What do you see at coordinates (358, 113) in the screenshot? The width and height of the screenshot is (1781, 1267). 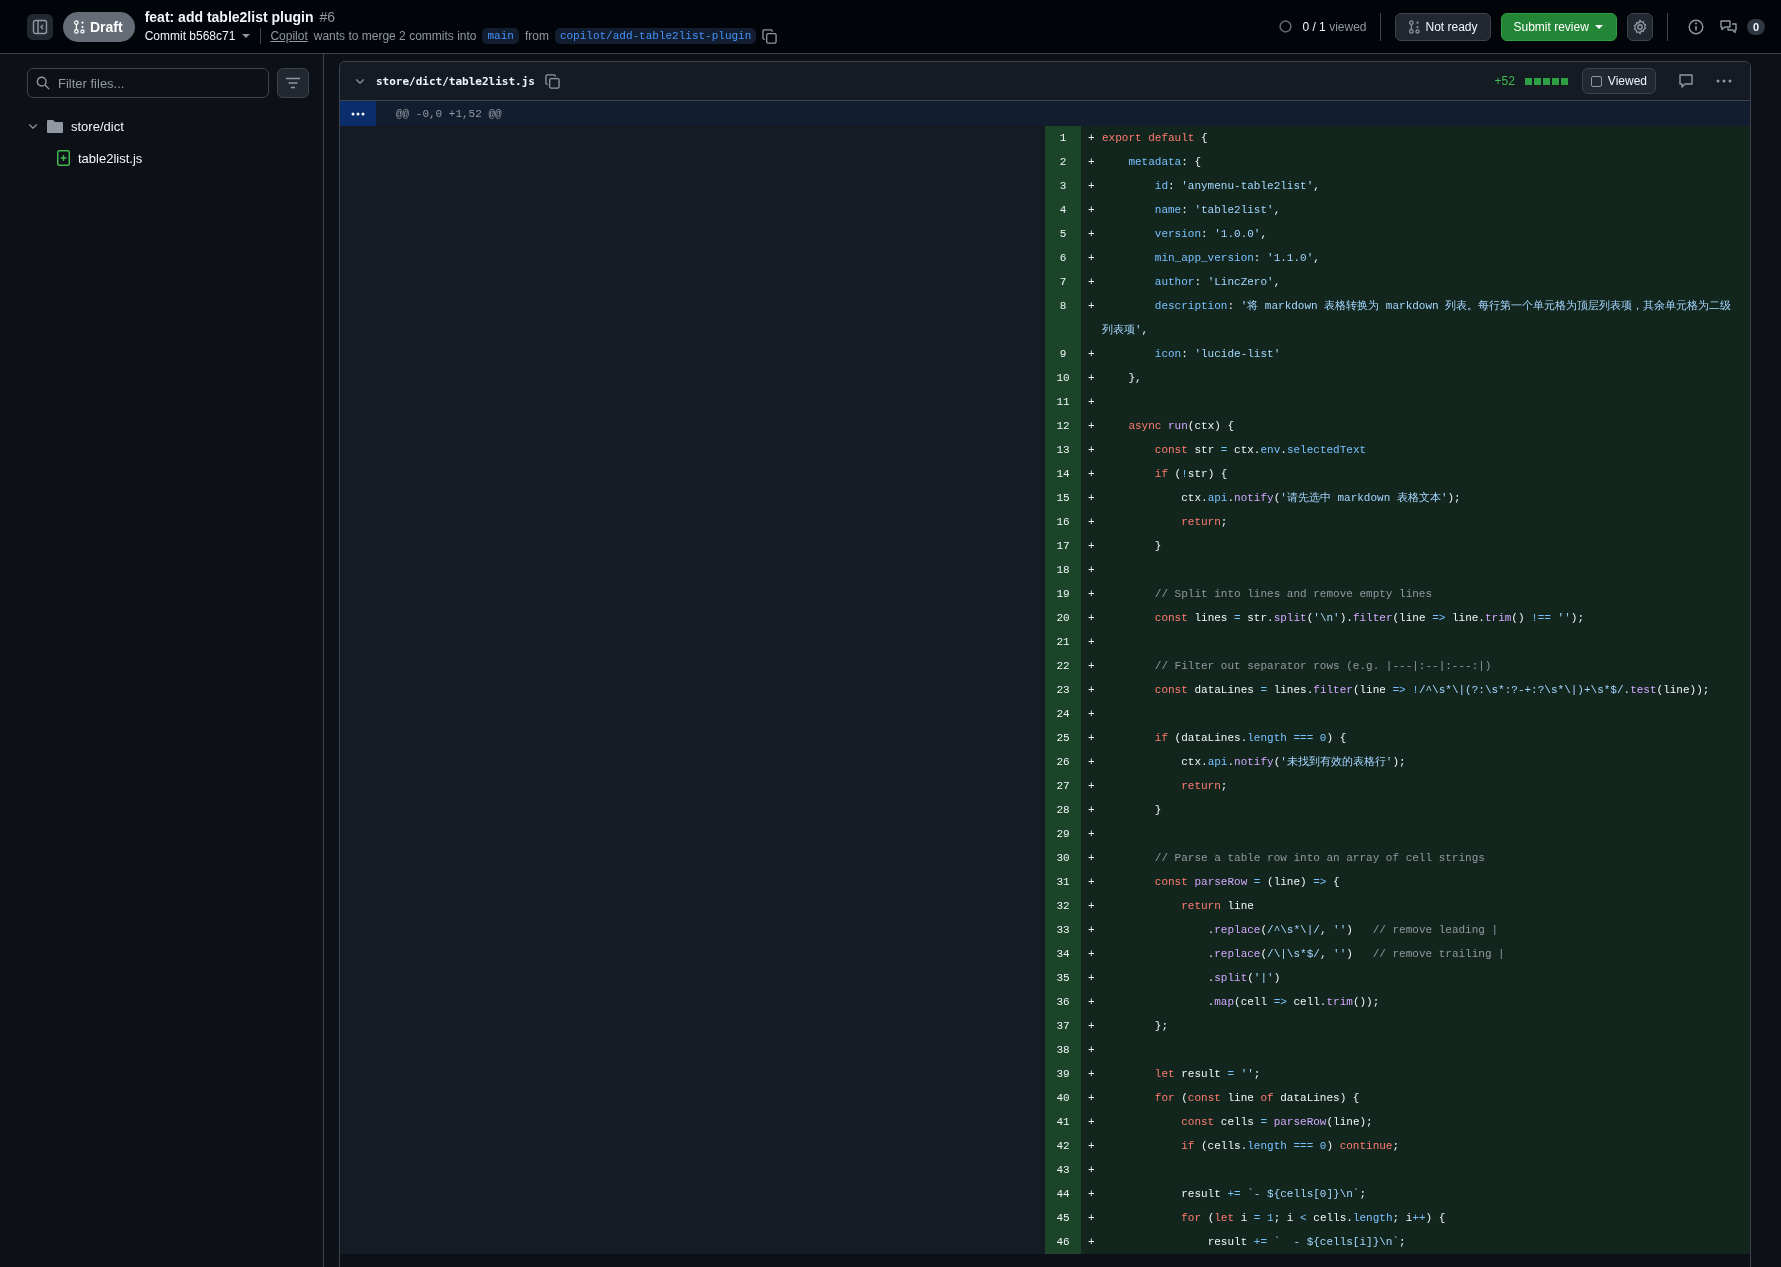 I see `expand-lines-button` at bounding box center [358, 113].